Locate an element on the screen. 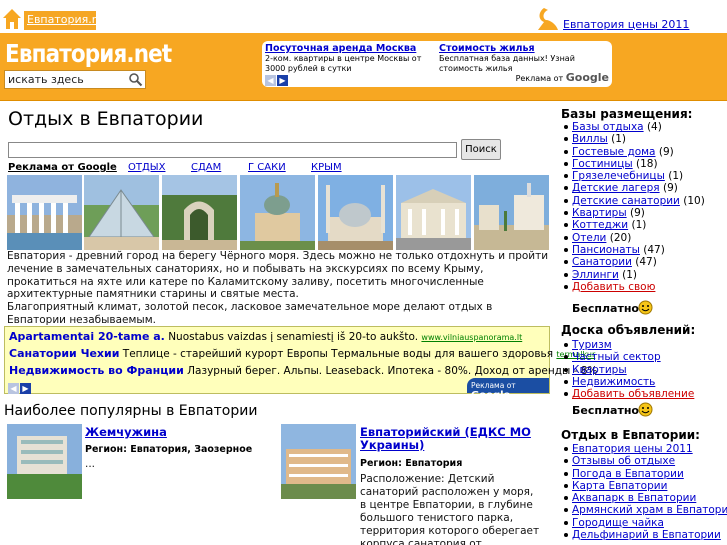  add-ad-item: Добавить объявление is located at coordinates (628, 394).